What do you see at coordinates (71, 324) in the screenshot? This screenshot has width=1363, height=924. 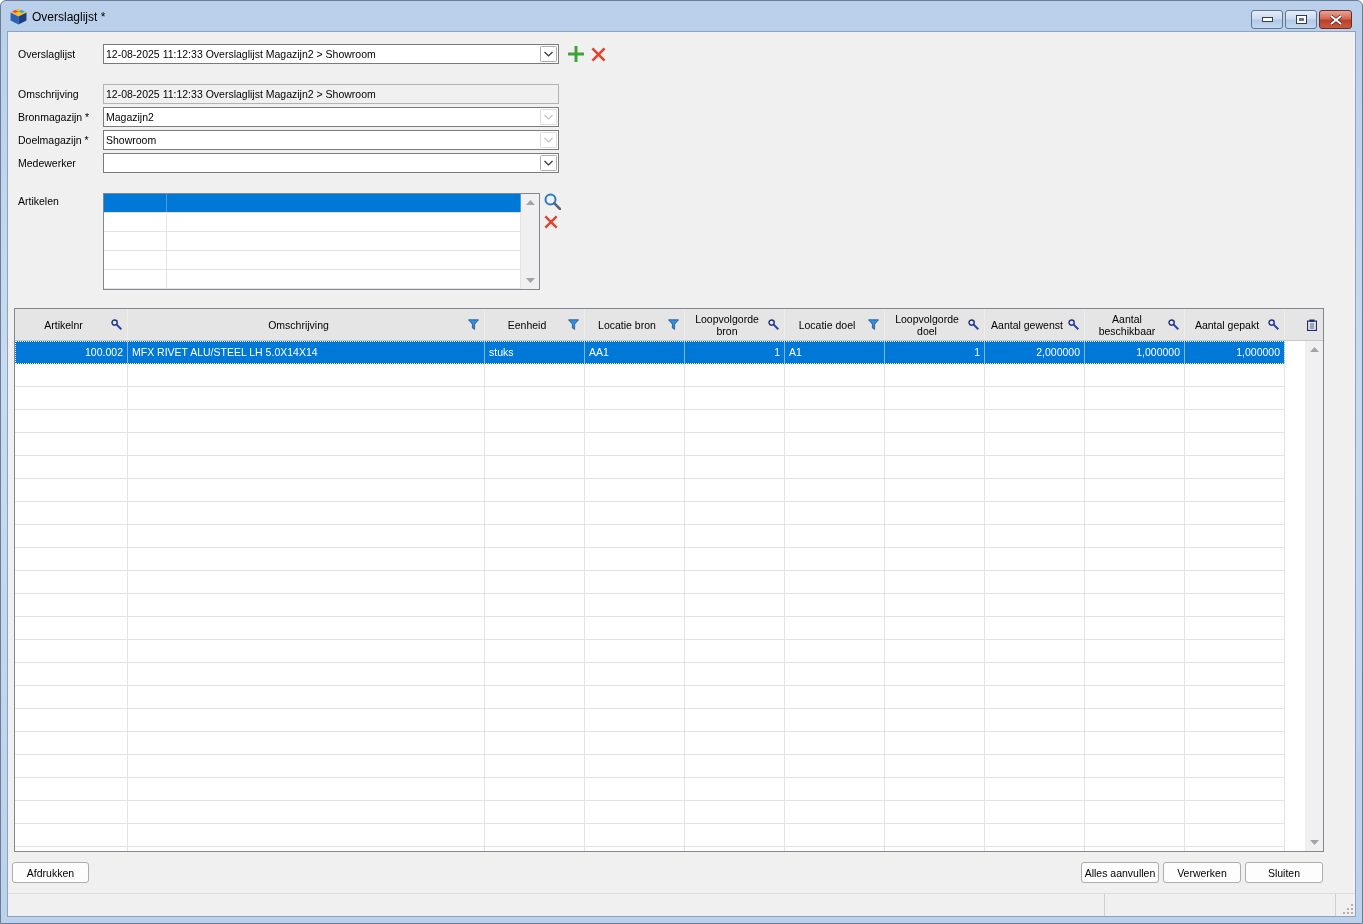 I see `column-header: Artikelnr` at bounding box center [71, 324].